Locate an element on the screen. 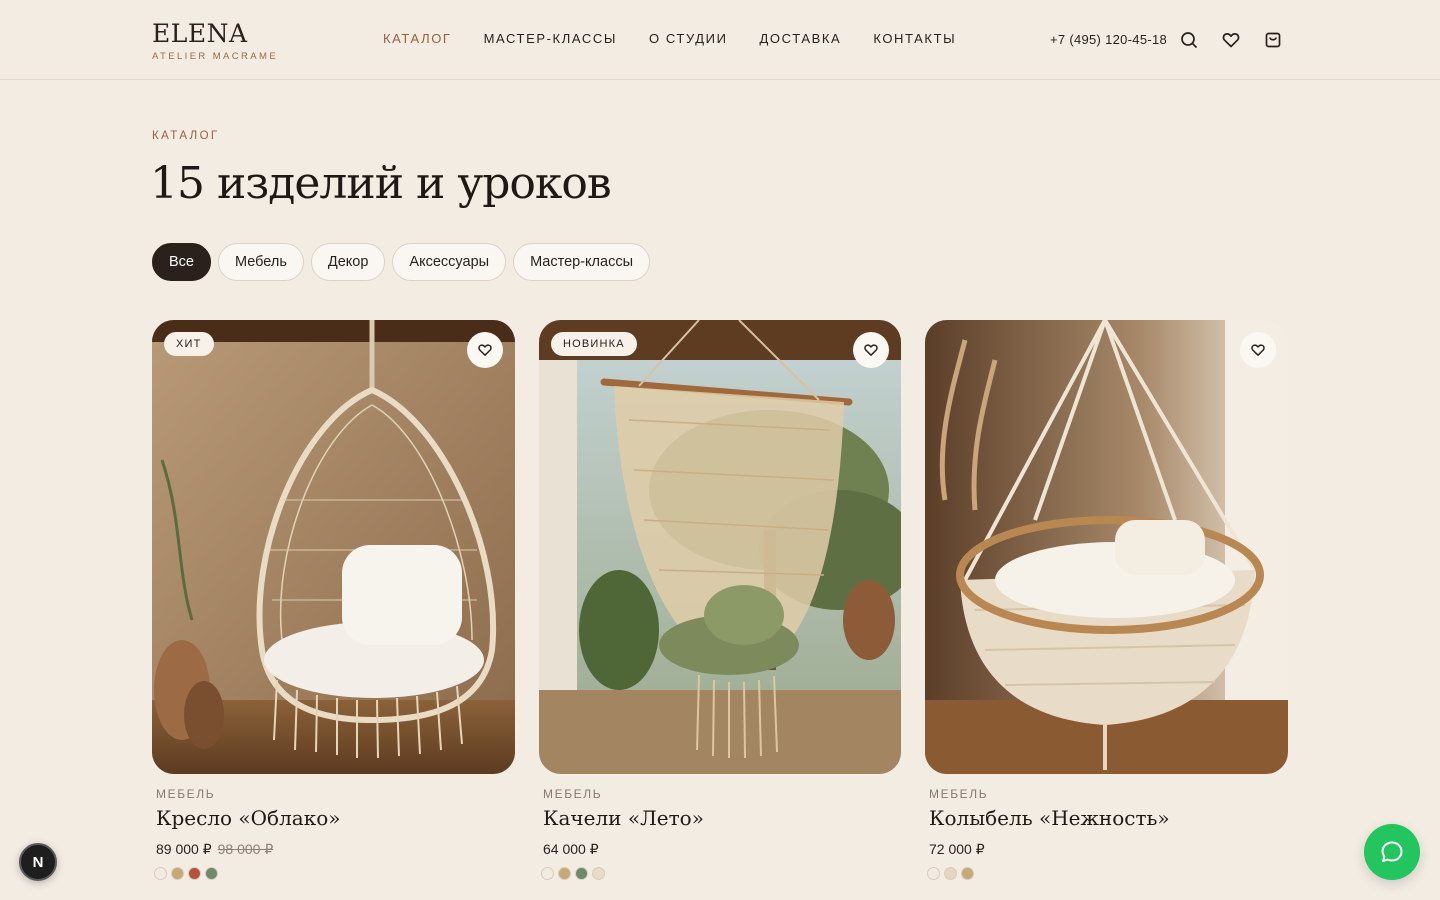 The image size is (1440, 900). nav-item-catalog: КАТАЛОГ is located at coordinates (417, 38).